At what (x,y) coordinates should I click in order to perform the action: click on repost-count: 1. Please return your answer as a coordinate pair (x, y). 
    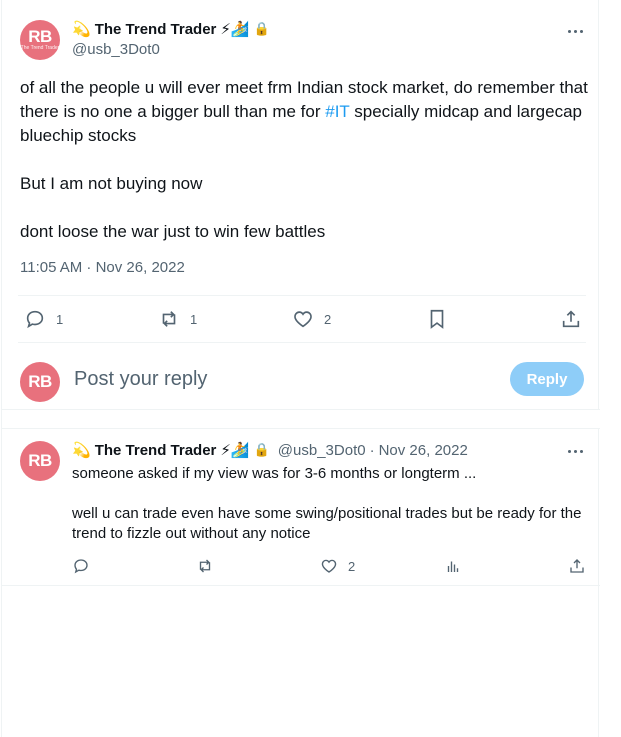
    Looking at the image, I should click on (194, 319).